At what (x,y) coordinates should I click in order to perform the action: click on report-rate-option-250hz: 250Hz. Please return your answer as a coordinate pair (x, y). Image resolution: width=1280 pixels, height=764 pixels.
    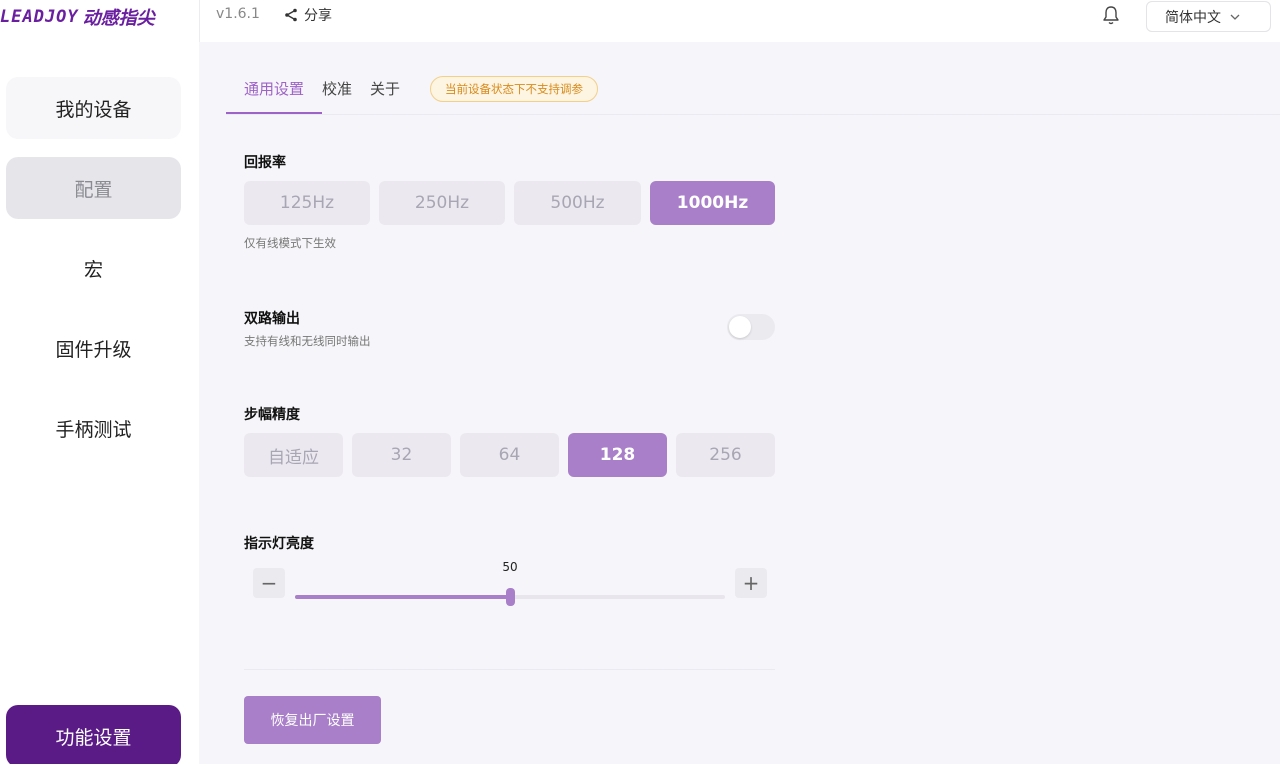
    Looking at the image, I should click on (442, 203).